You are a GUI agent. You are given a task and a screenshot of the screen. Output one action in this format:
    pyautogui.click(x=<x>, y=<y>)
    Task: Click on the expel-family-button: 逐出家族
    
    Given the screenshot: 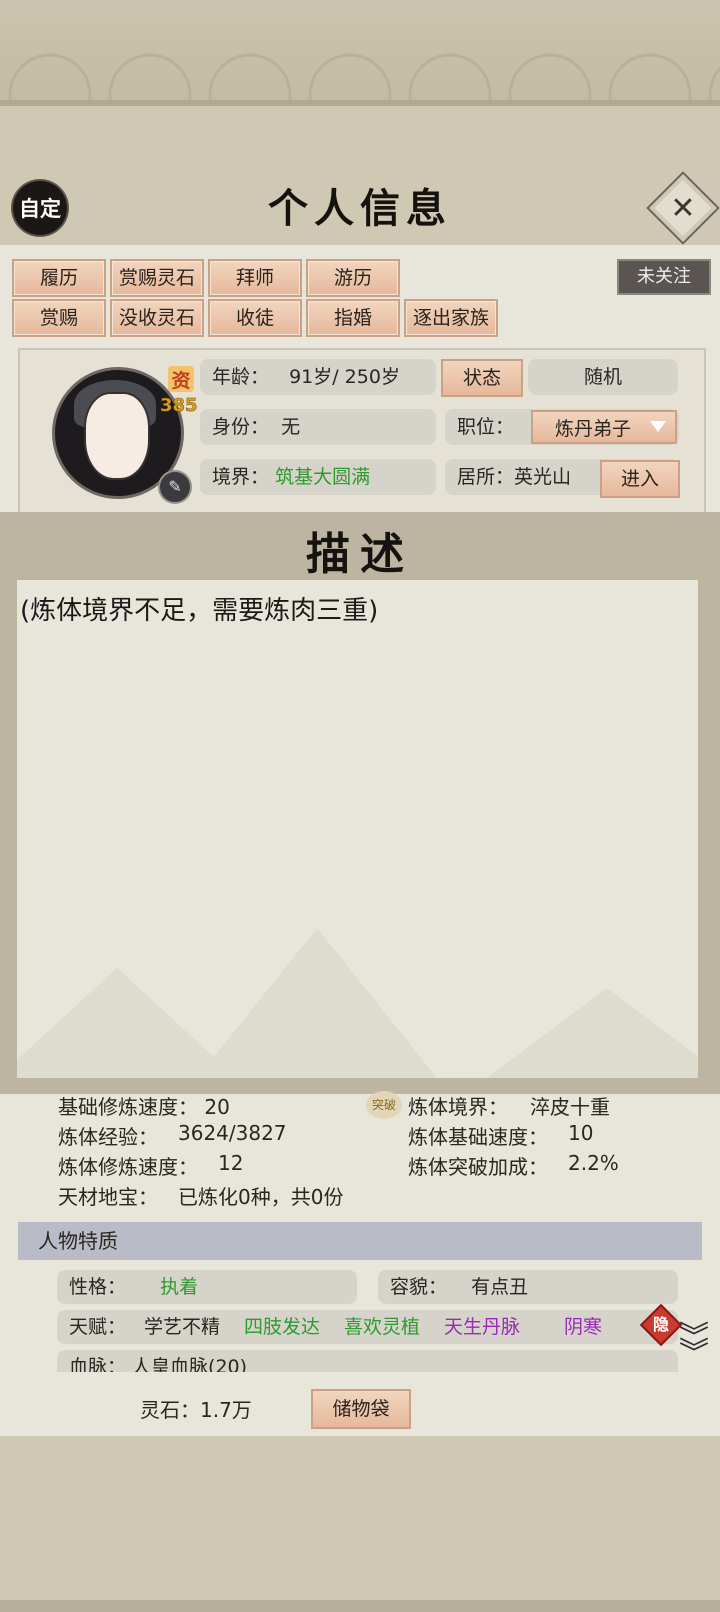 What is the action you would take?
    pyautogui.click(x=451, y=318)
    